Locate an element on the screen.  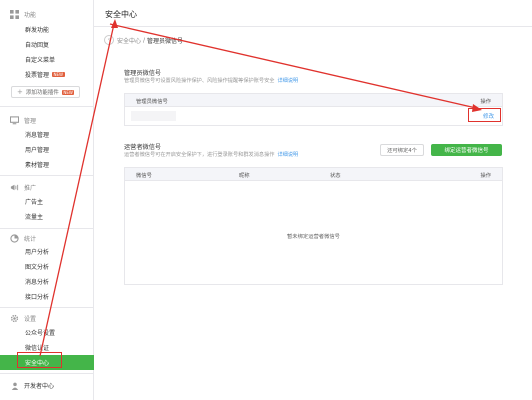
sidebar-item-label: 投票管理 is located at coordinates (37, 75).